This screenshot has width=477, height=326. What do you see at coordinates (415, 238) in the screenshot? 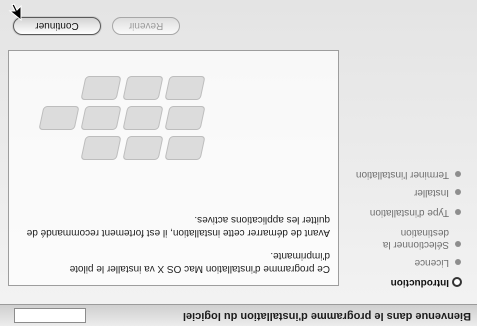
I see `step-label: Sélectionner la destination` at bounding box center [415, 238].